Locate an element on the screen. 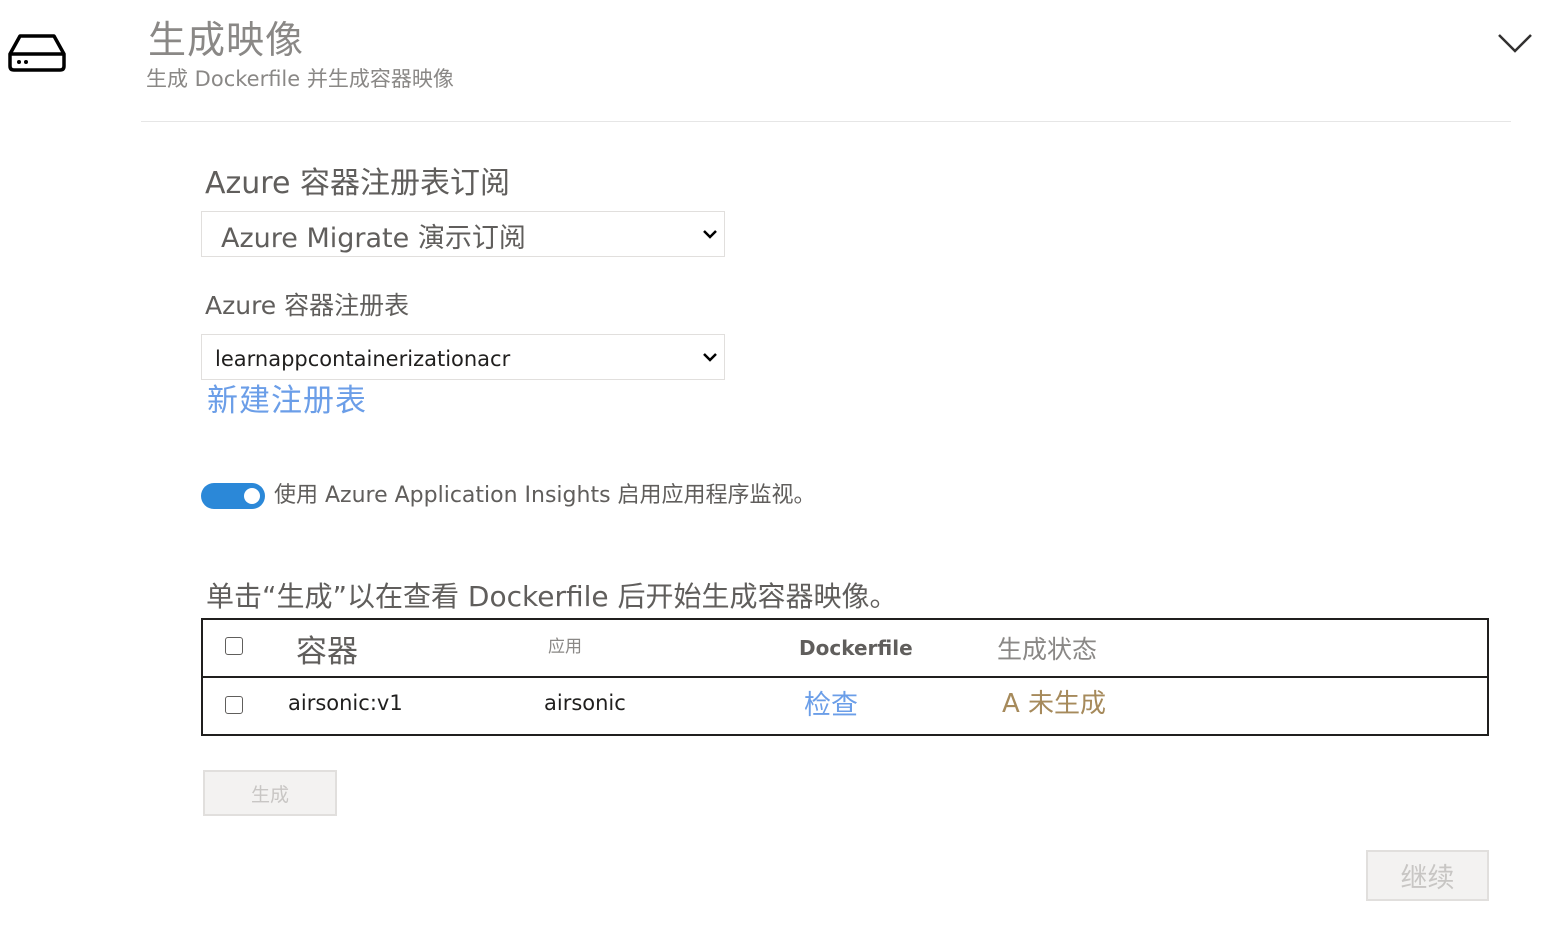 The width and height of the screenshot is (1556, 927). registry-select: learnappcontainerizationacr is located at coordinates (463, 357).